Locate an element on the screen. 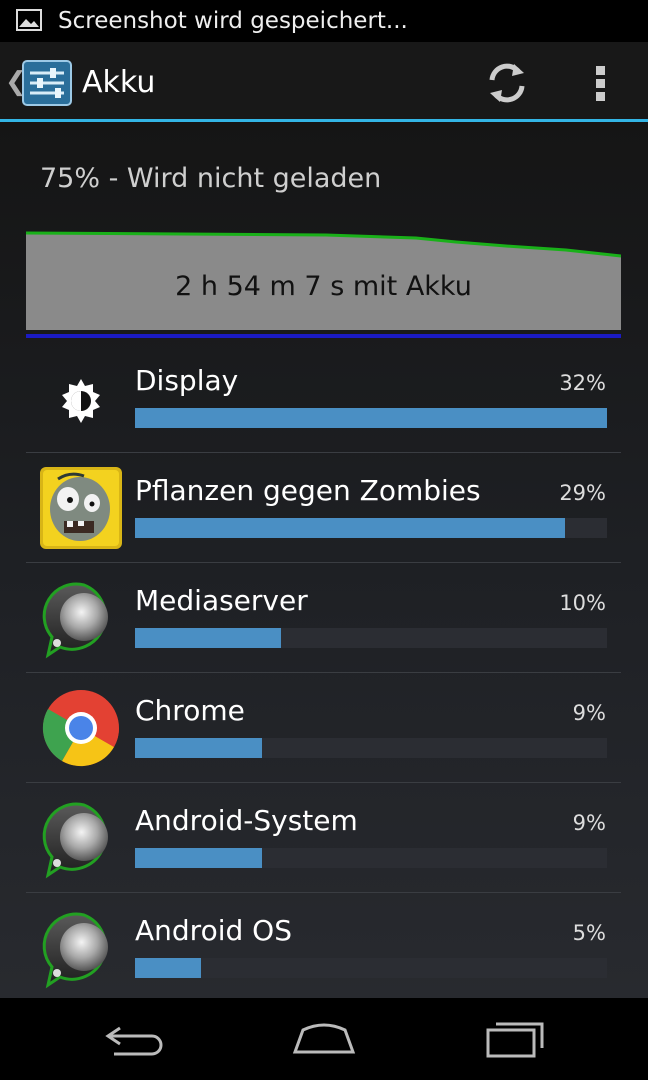  overflow-menu-icon is located at coordinates (601, 83).